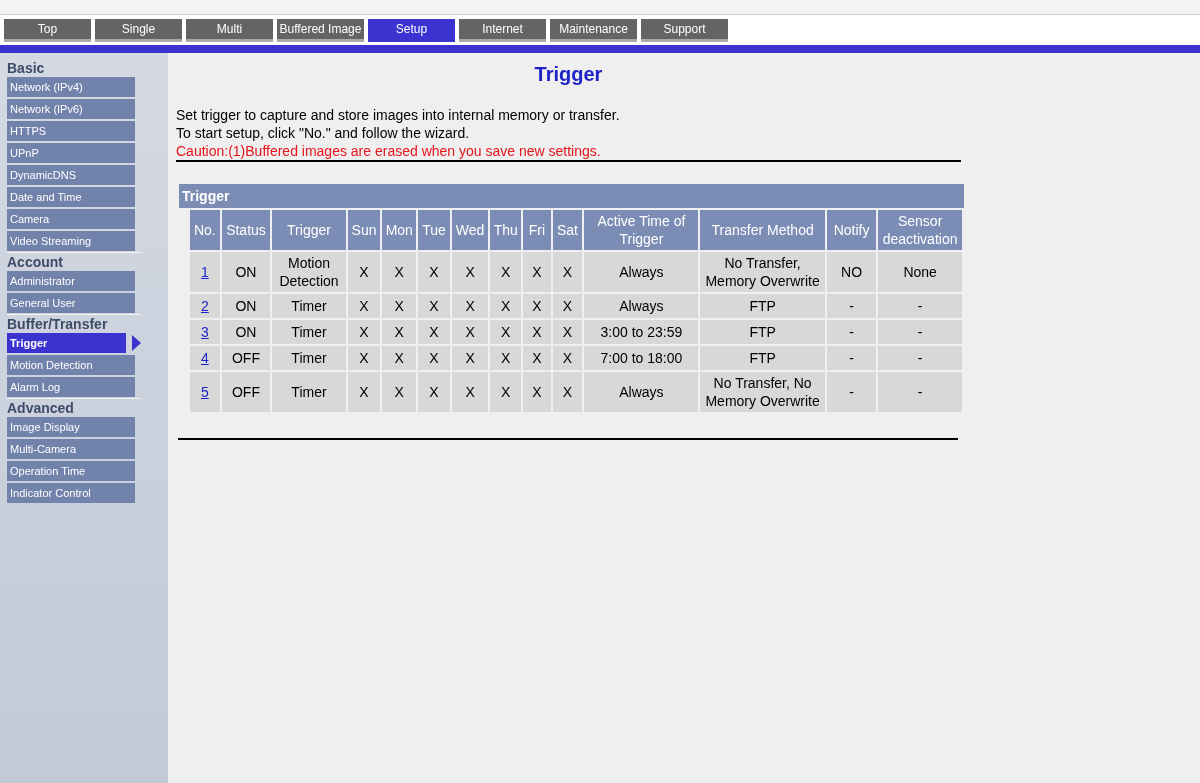 Image resolution: width=1200 pixels, height=783 pixels. I want to click on nav-tab: Support, so click(684, 30).